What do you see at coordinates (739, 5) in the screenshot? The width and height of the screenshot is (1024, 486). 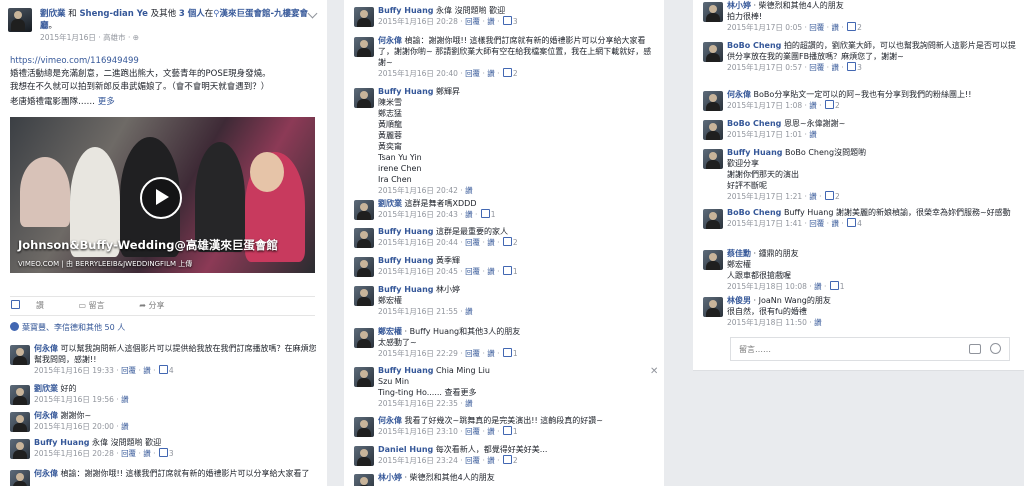 I see `commenter-name: 林小婷` at bounding box center [739, 5].